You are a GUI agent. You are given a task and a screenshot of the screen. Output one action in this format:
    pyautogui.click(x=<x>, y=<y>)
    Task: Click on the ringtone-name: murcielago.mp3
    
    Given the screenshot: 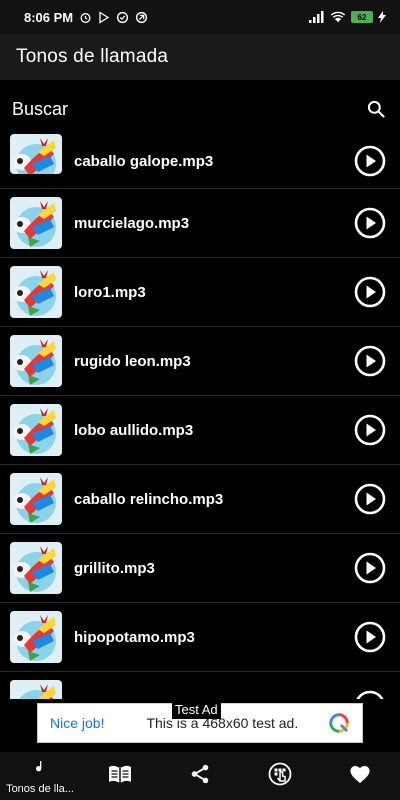 What is the action you would take?
    pyautogui.click(x=132, y=223)
    